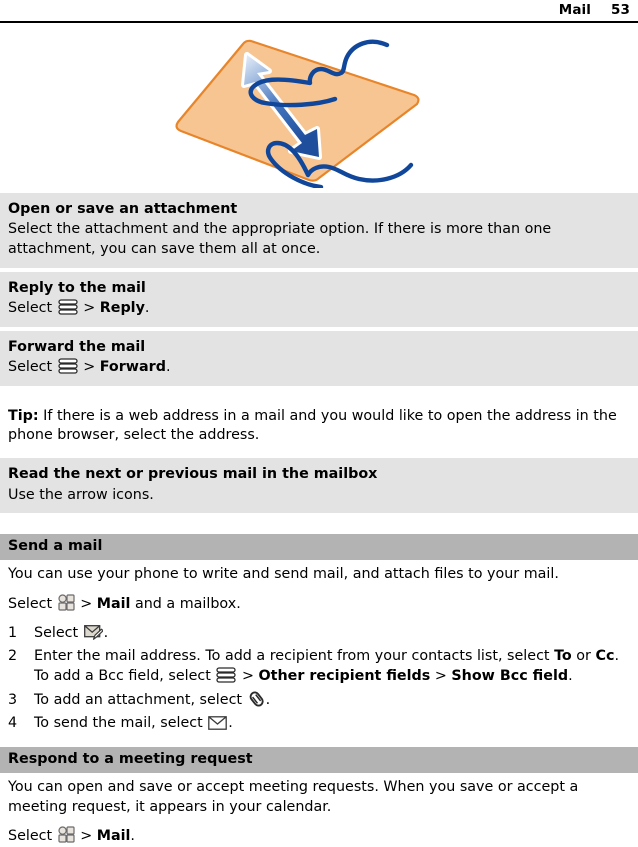  I want to click on step-item: 1 Select ., so click(319, 634).